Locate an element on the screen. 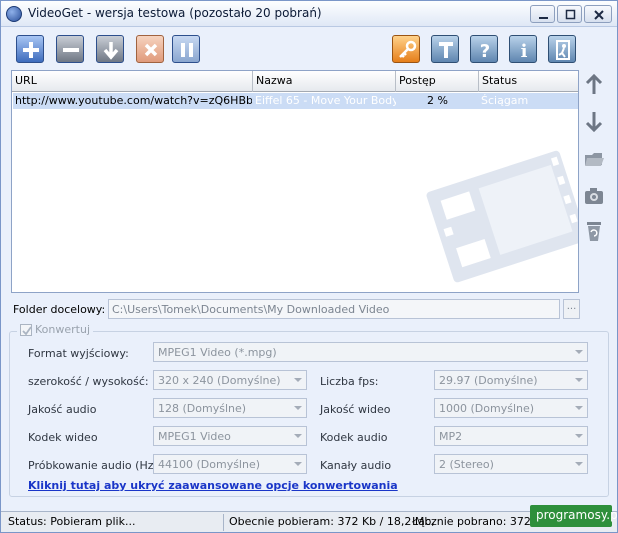 This screenshot has width=618, height=533. download-button is located at coordinates (110, 49).